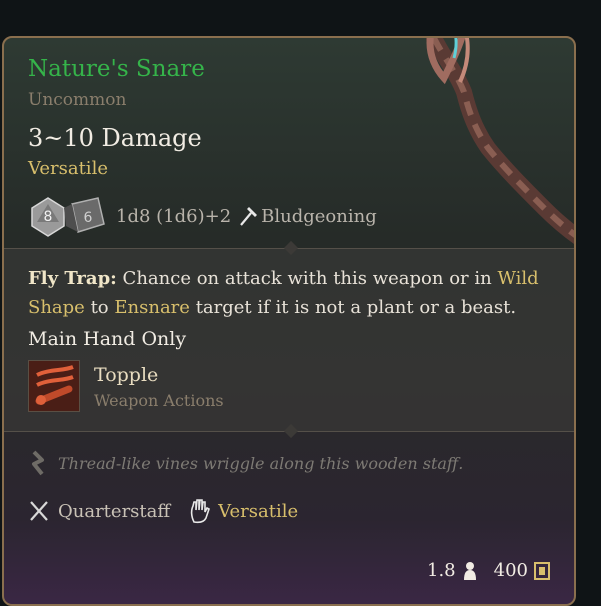 This screenshot has width=601, height=606. What do you see at coordinates (258, 511) in the screenshot?
I see `tag-versatile: Versatile` at bounding box center [258, 511].